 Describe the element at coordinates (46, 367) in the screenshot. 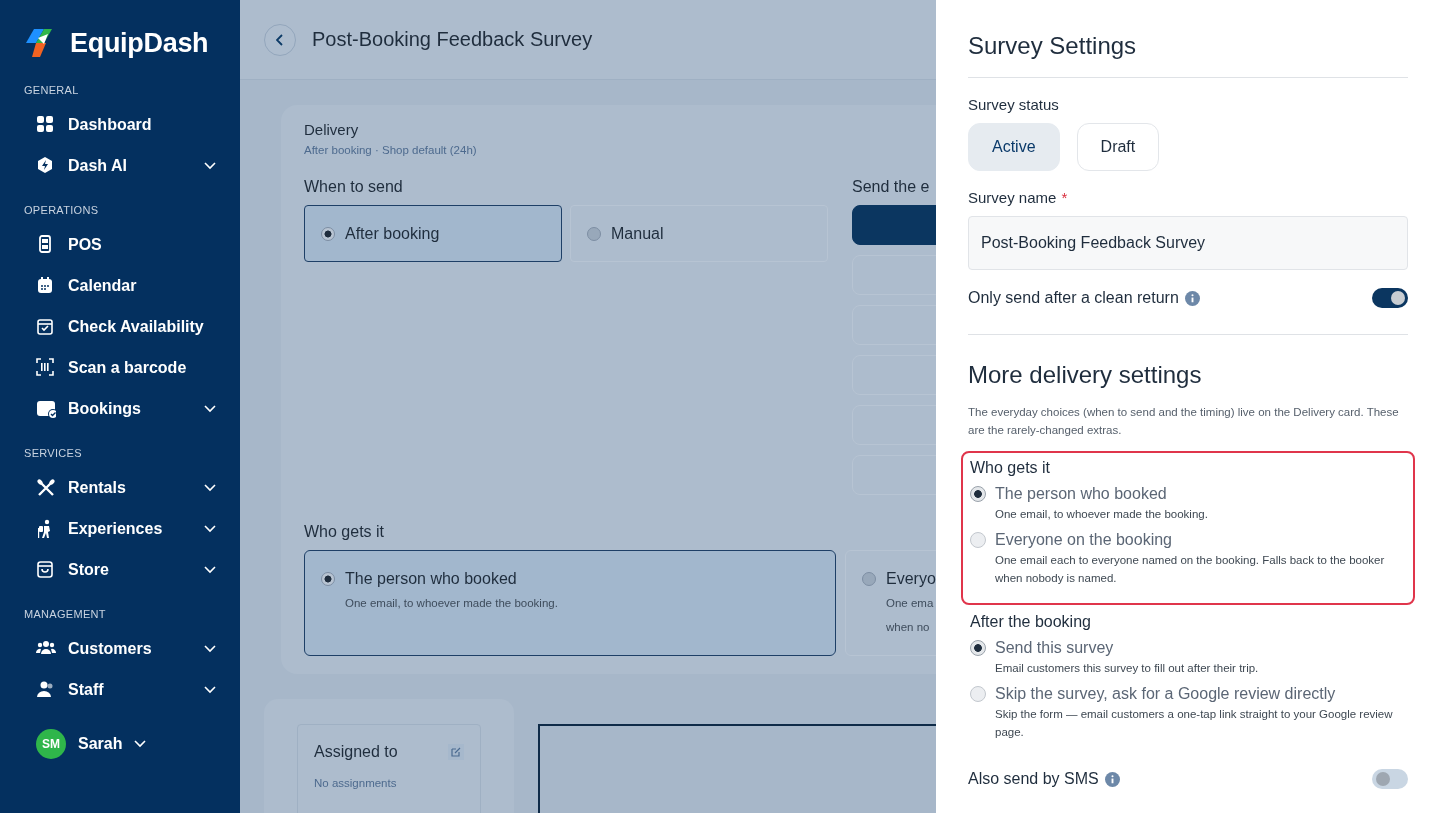

I see `barcode-icon` at that location.